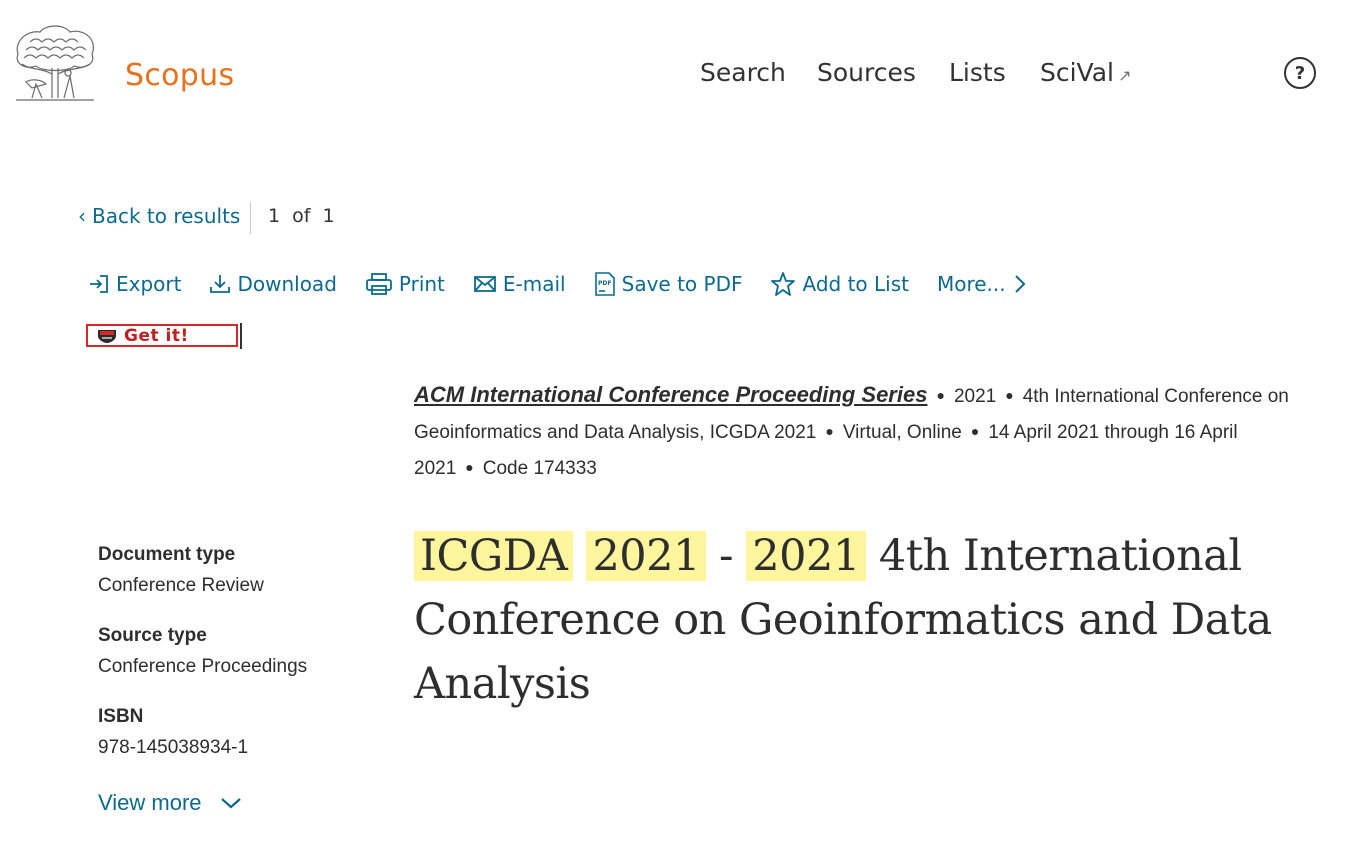  Describe the element at coordinates (975, 396) in the screenshot. I see `source-year: 2021` at that location.